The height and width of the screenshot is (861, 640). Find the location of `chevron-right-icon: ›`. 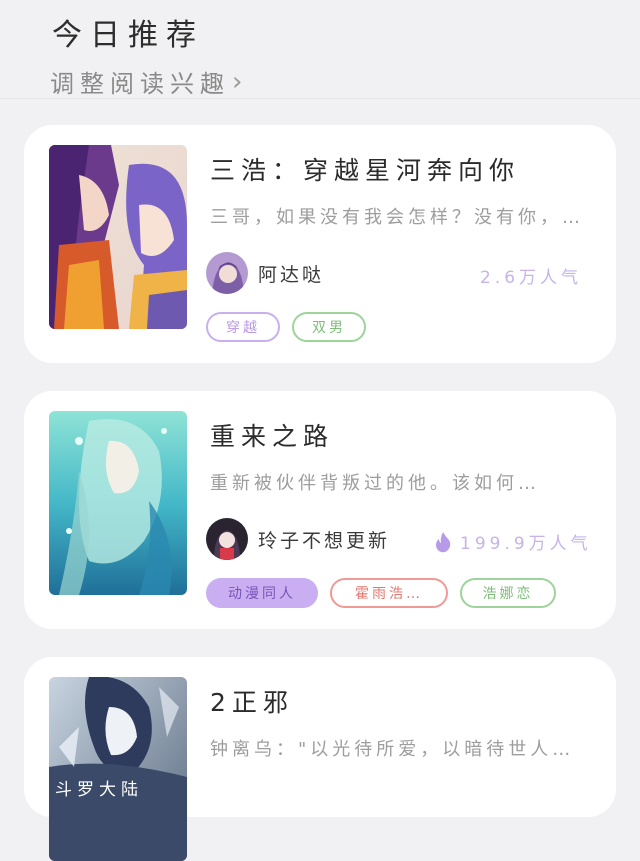

chevron-right-icon: › is located at coordinates (237, 81).